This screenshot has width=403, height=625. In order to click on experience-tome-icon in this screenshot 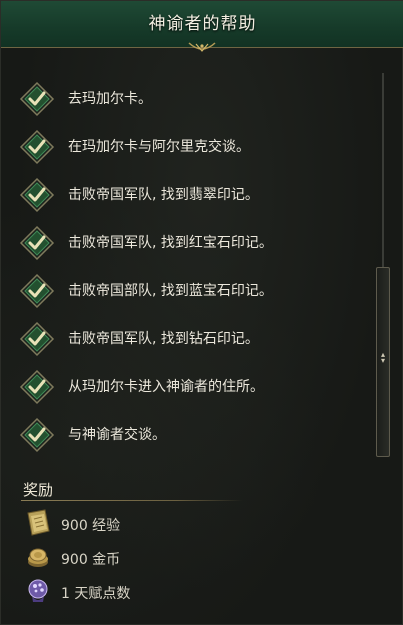, I will do `click(38, 522)`.